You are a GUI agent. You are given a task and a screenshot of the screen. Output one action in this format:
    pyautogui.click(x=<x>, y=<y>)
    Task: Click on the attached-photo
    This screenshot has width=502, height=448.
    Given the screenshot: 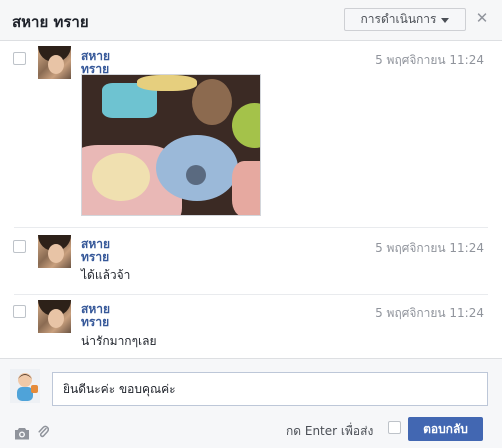 What is the action you would take?
    pyautogui.click(x=171, y=145)
    